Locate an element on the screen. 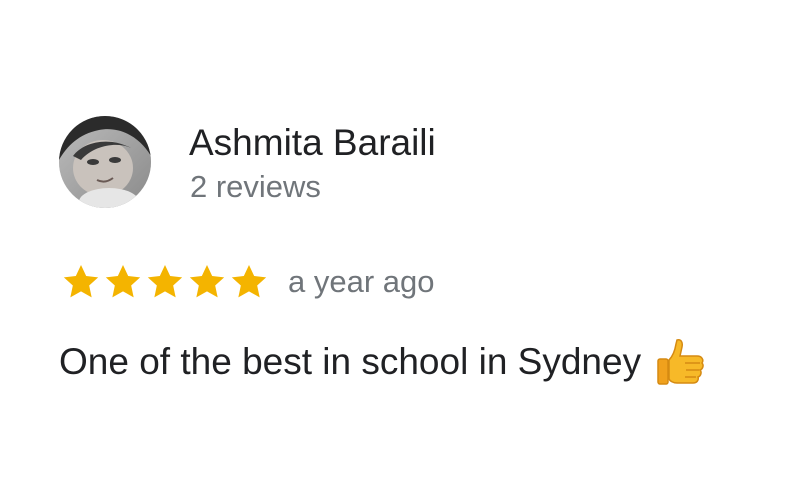 This screenshot has height=504, width=803. star-rating is located at coordinates (165, 282).